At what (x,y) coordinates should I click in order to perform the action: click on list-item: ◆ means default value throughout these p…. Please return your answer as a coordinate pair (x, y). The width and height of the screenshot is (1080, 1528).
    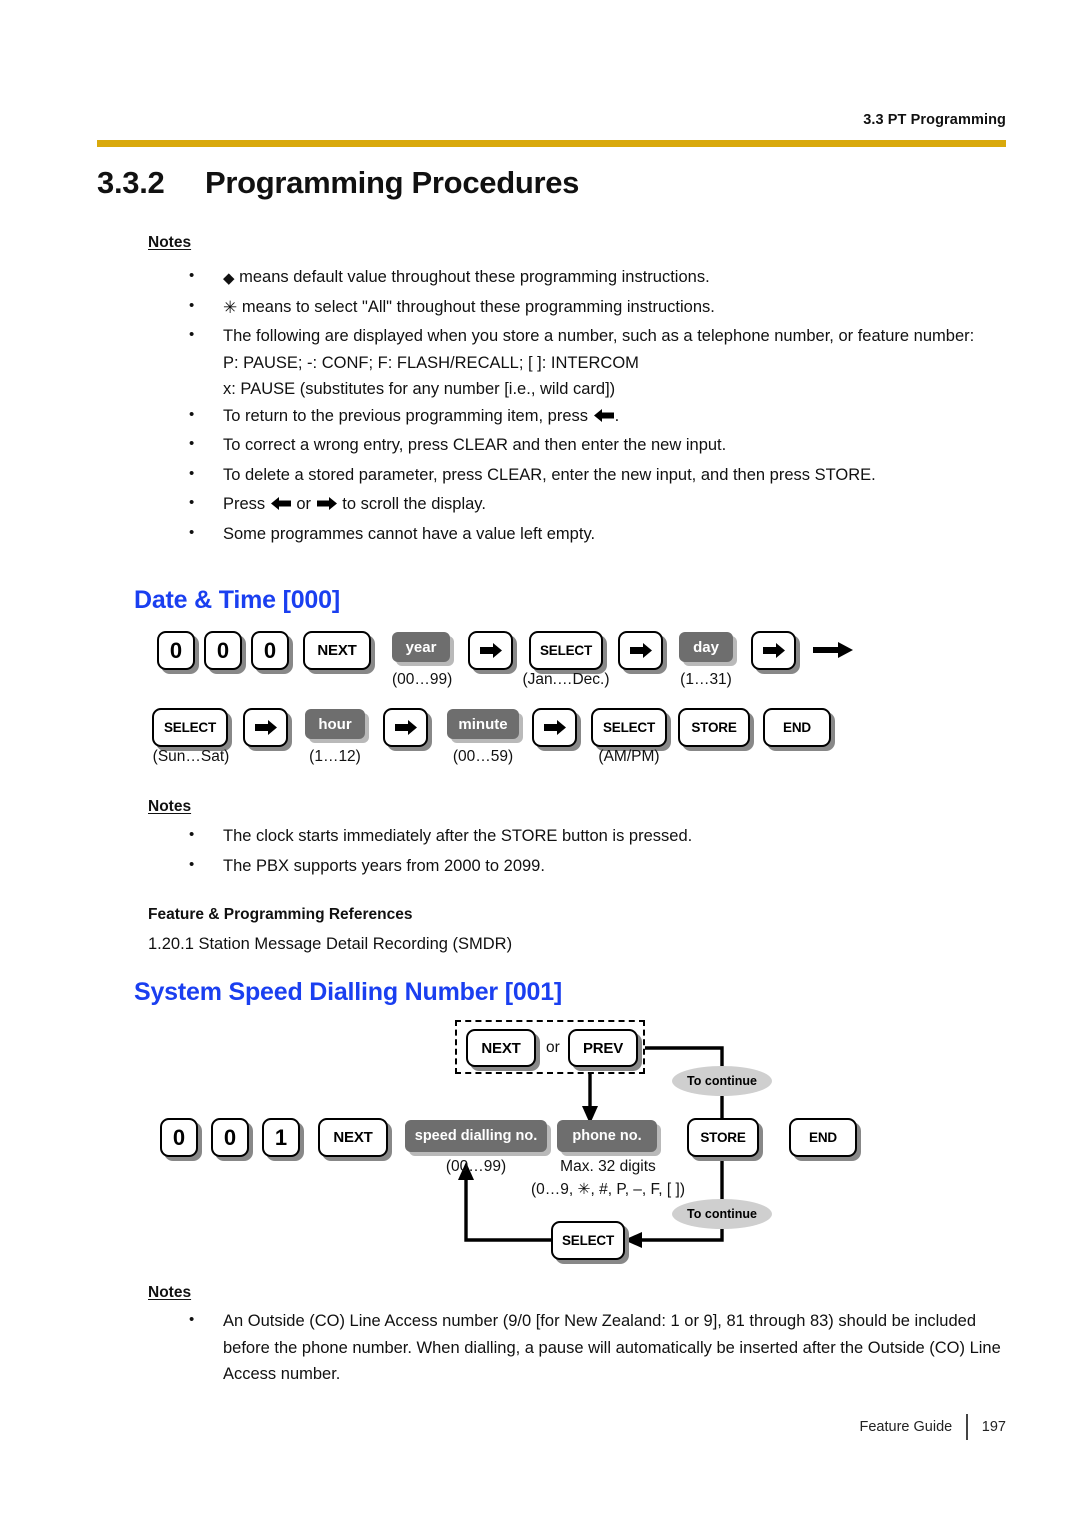
    Looking at the image, I should click on (590, 277).